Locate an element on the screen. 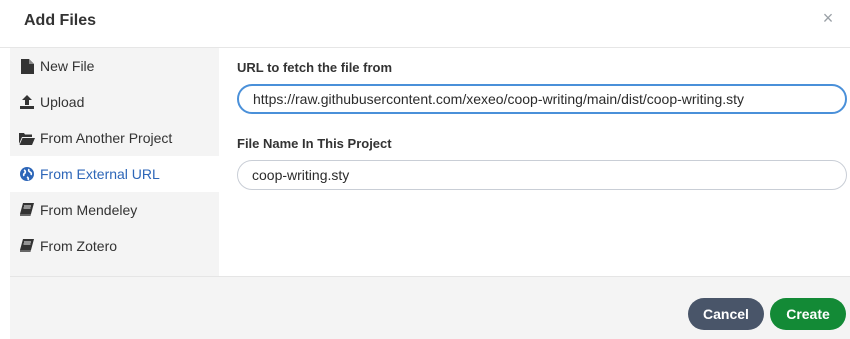  globe-icon is located at coordinates (27, 174).